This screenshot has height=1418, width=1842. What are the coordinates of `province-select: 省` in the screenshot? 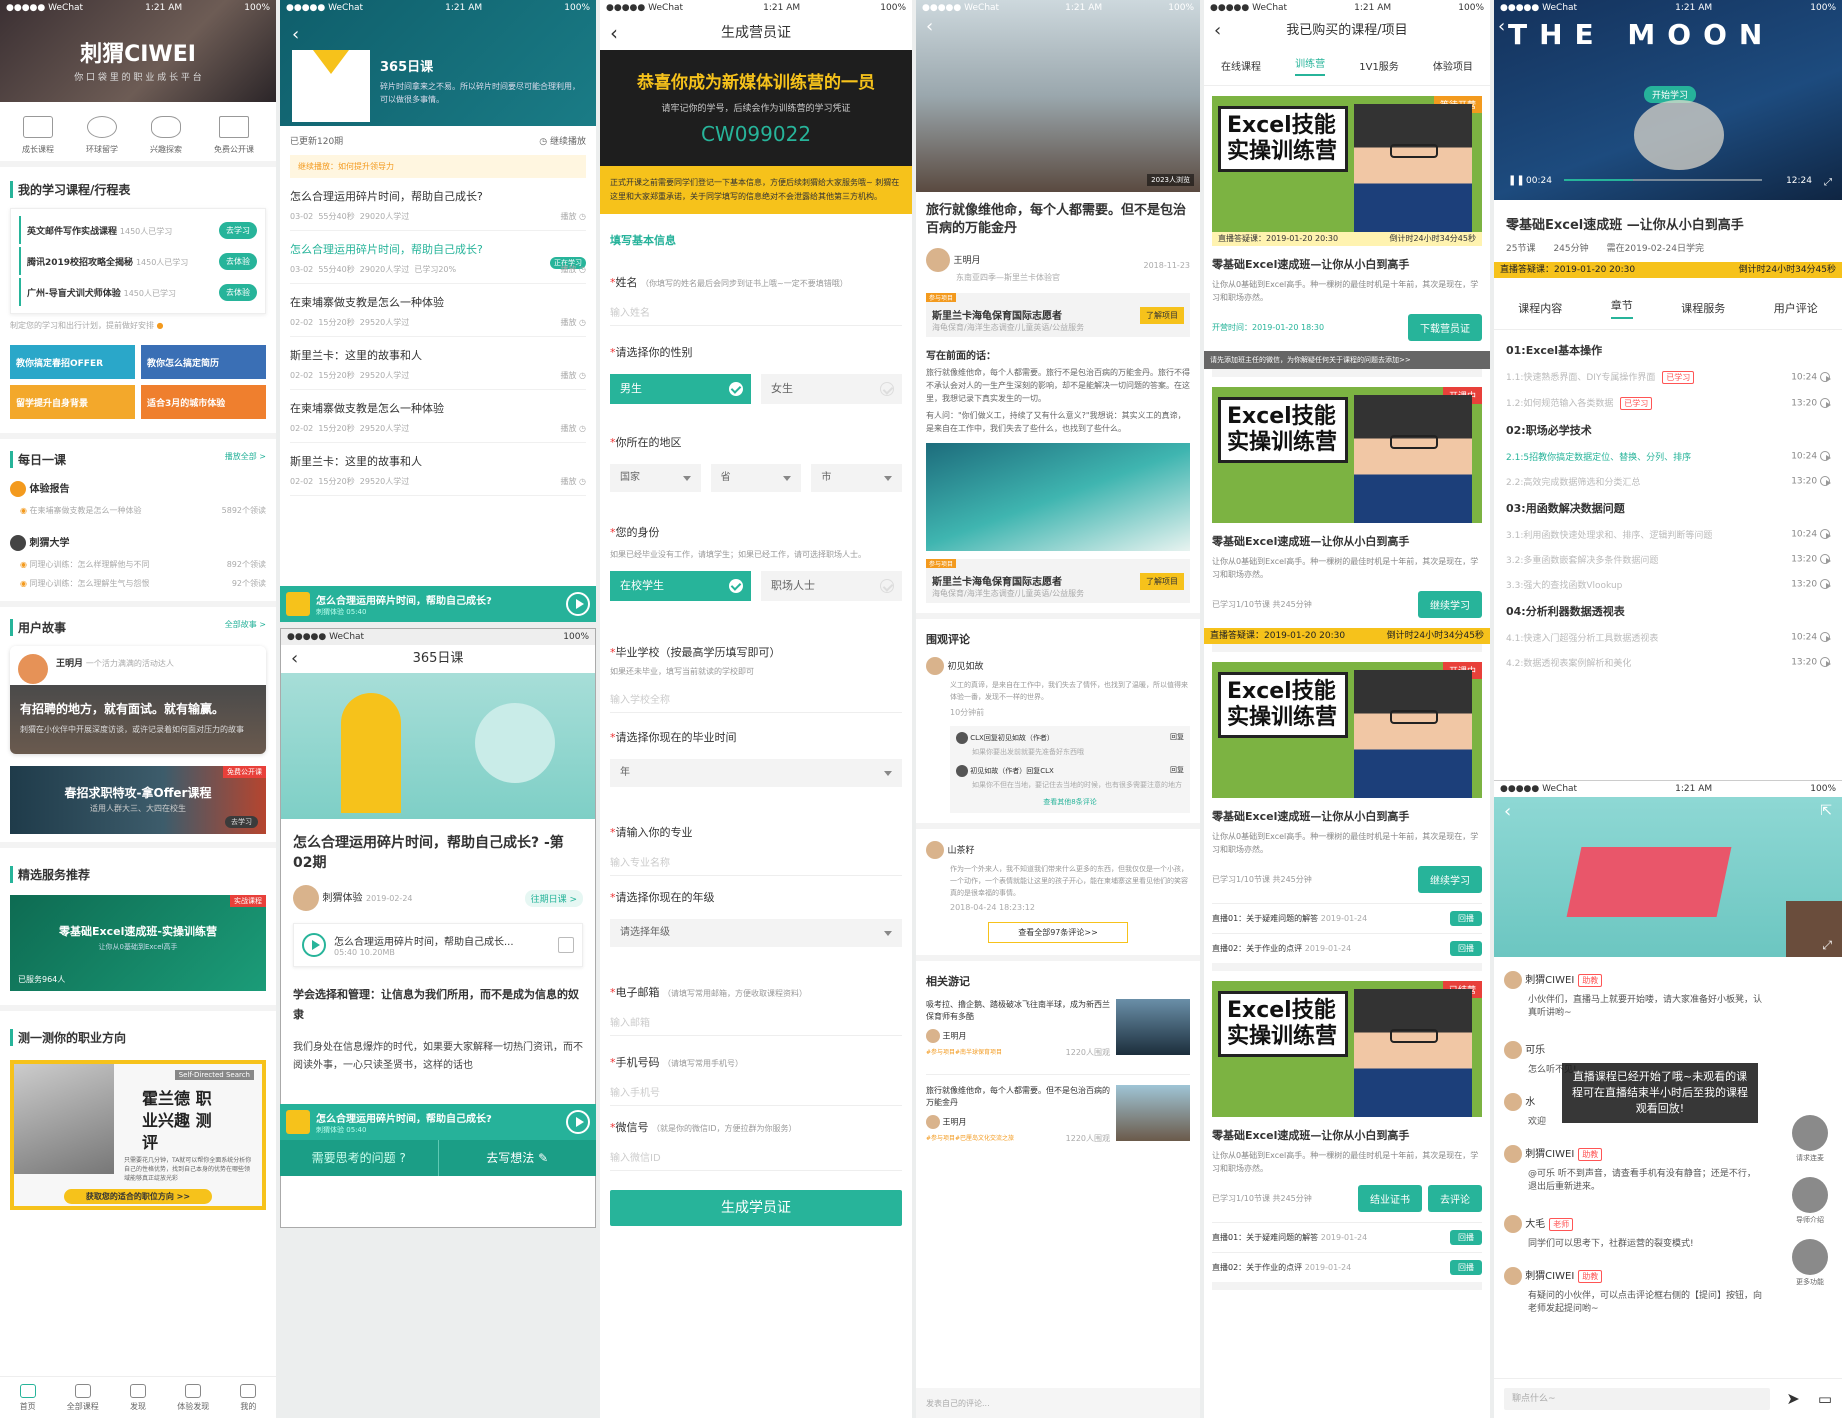 It's located at (756, 478).